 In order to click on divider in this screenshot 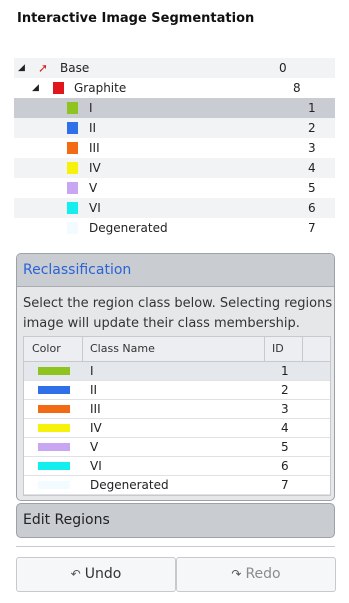, I will do `click(175, 546)`.